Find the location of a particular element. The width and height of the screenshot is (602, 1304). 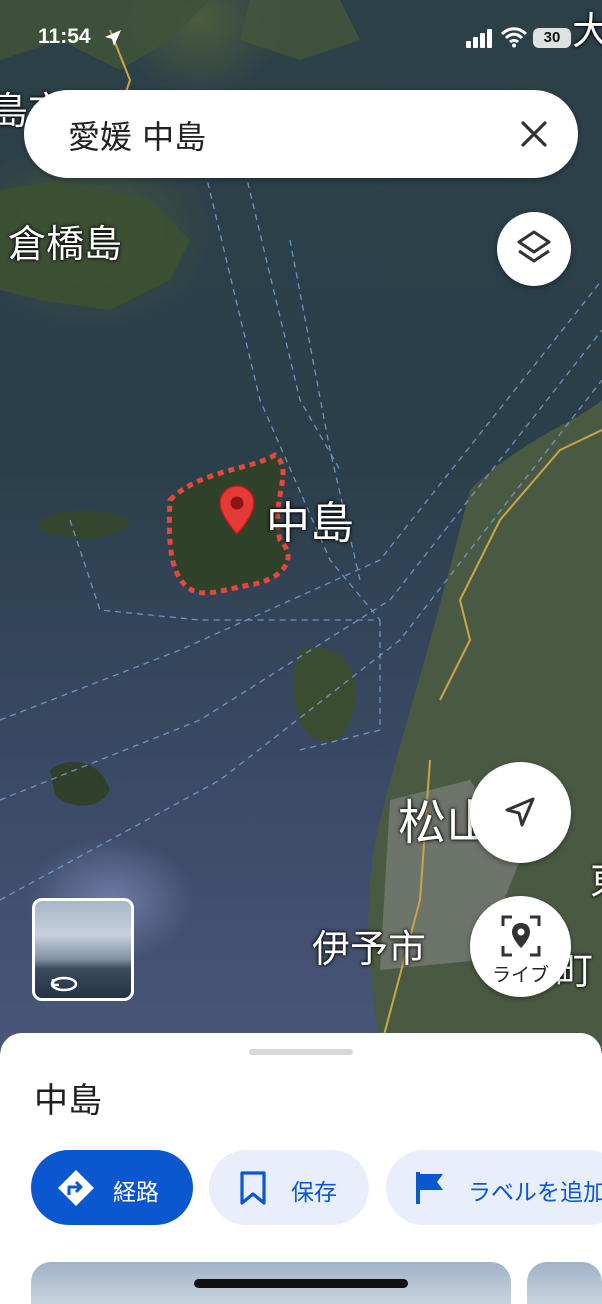

close-icon is located at coordinates (534, 134).